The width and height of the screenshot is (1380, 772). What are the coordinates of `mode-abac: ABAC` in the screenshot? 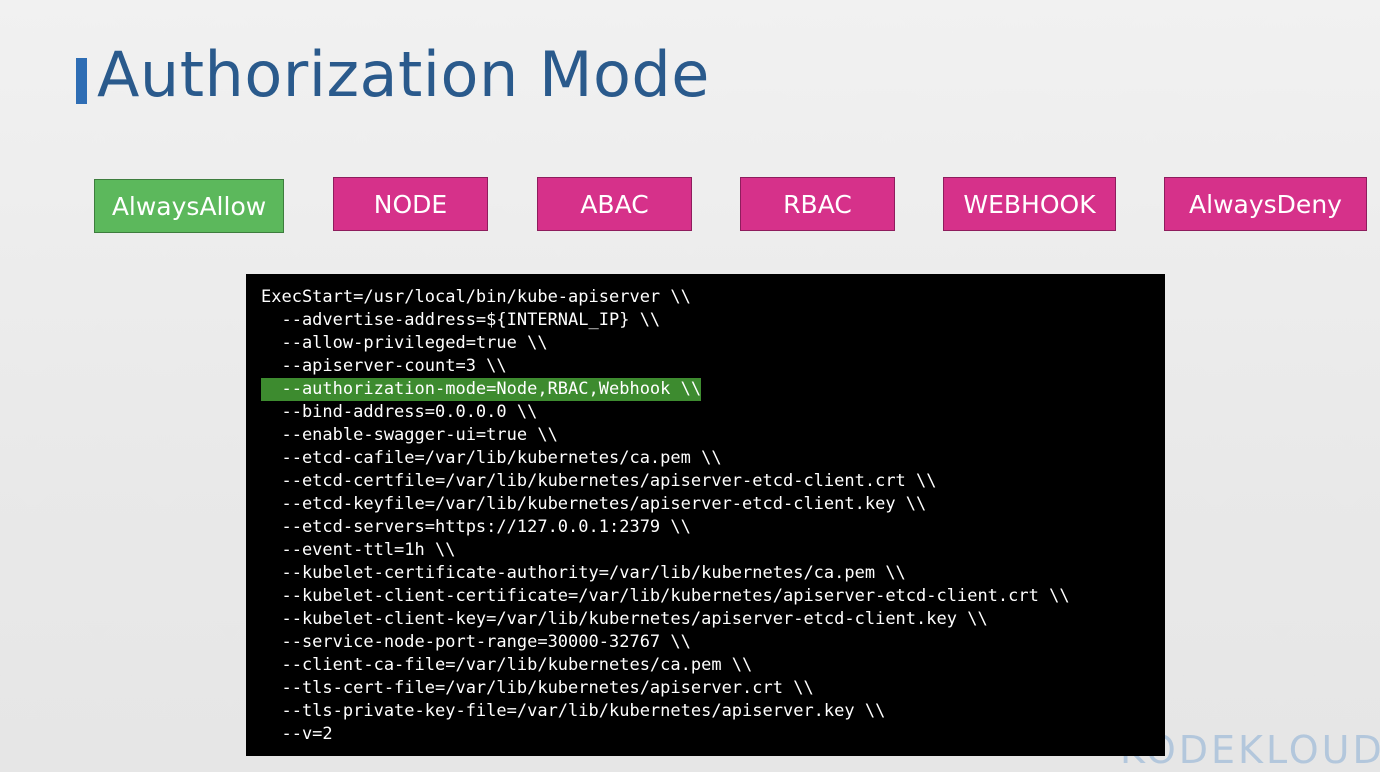 It's located at (614, 204).